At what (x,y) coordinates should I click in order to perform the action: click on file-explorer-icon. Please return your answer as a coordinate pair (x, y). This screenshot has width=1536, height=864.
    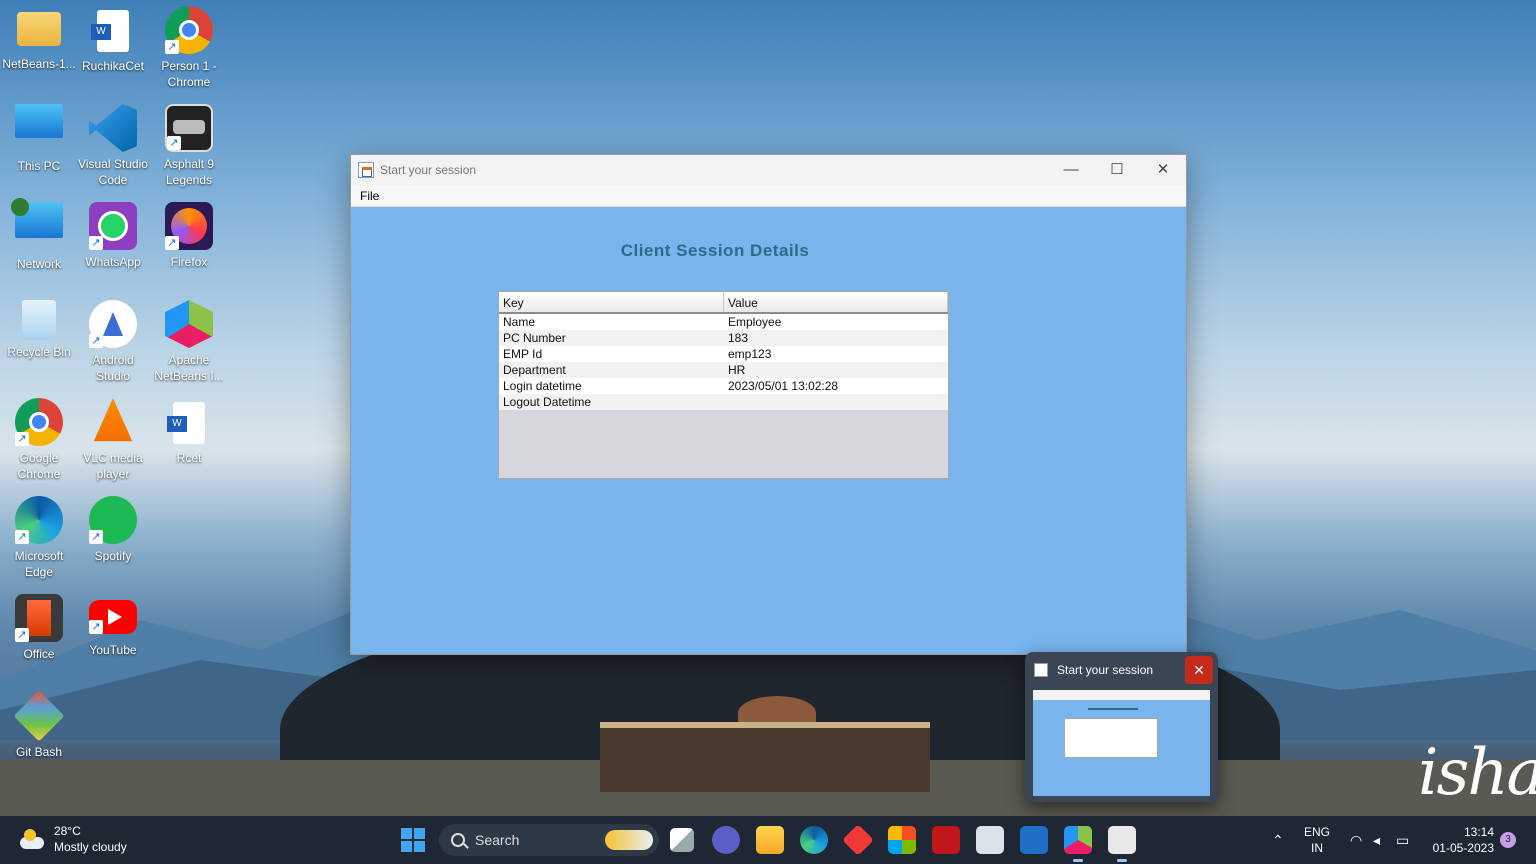
    Looking at the image, I should click on (770, 840).